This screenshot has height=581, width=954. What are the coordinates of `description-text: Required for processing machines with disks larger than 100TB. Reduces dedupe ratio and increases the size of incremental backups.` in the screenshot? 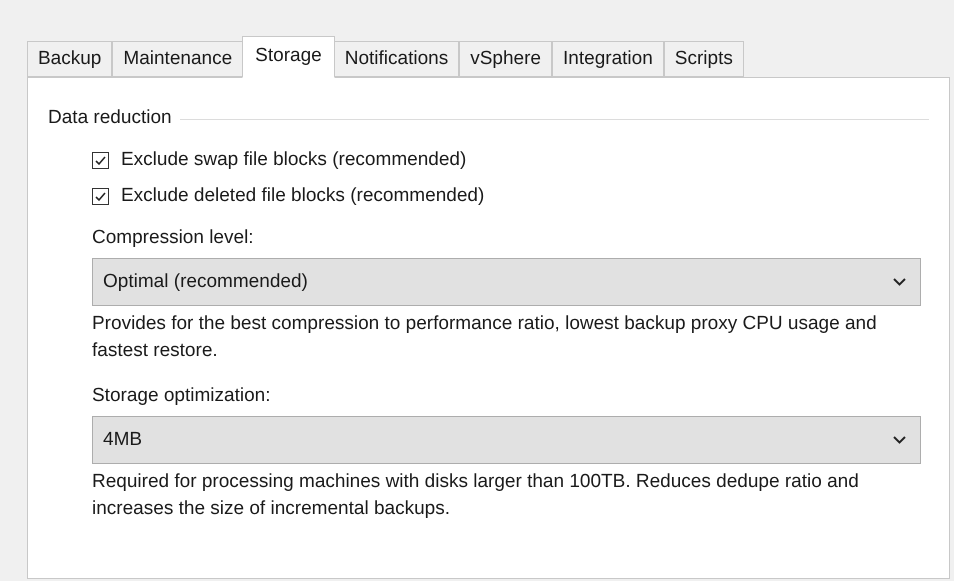 It's located at (476, 495).